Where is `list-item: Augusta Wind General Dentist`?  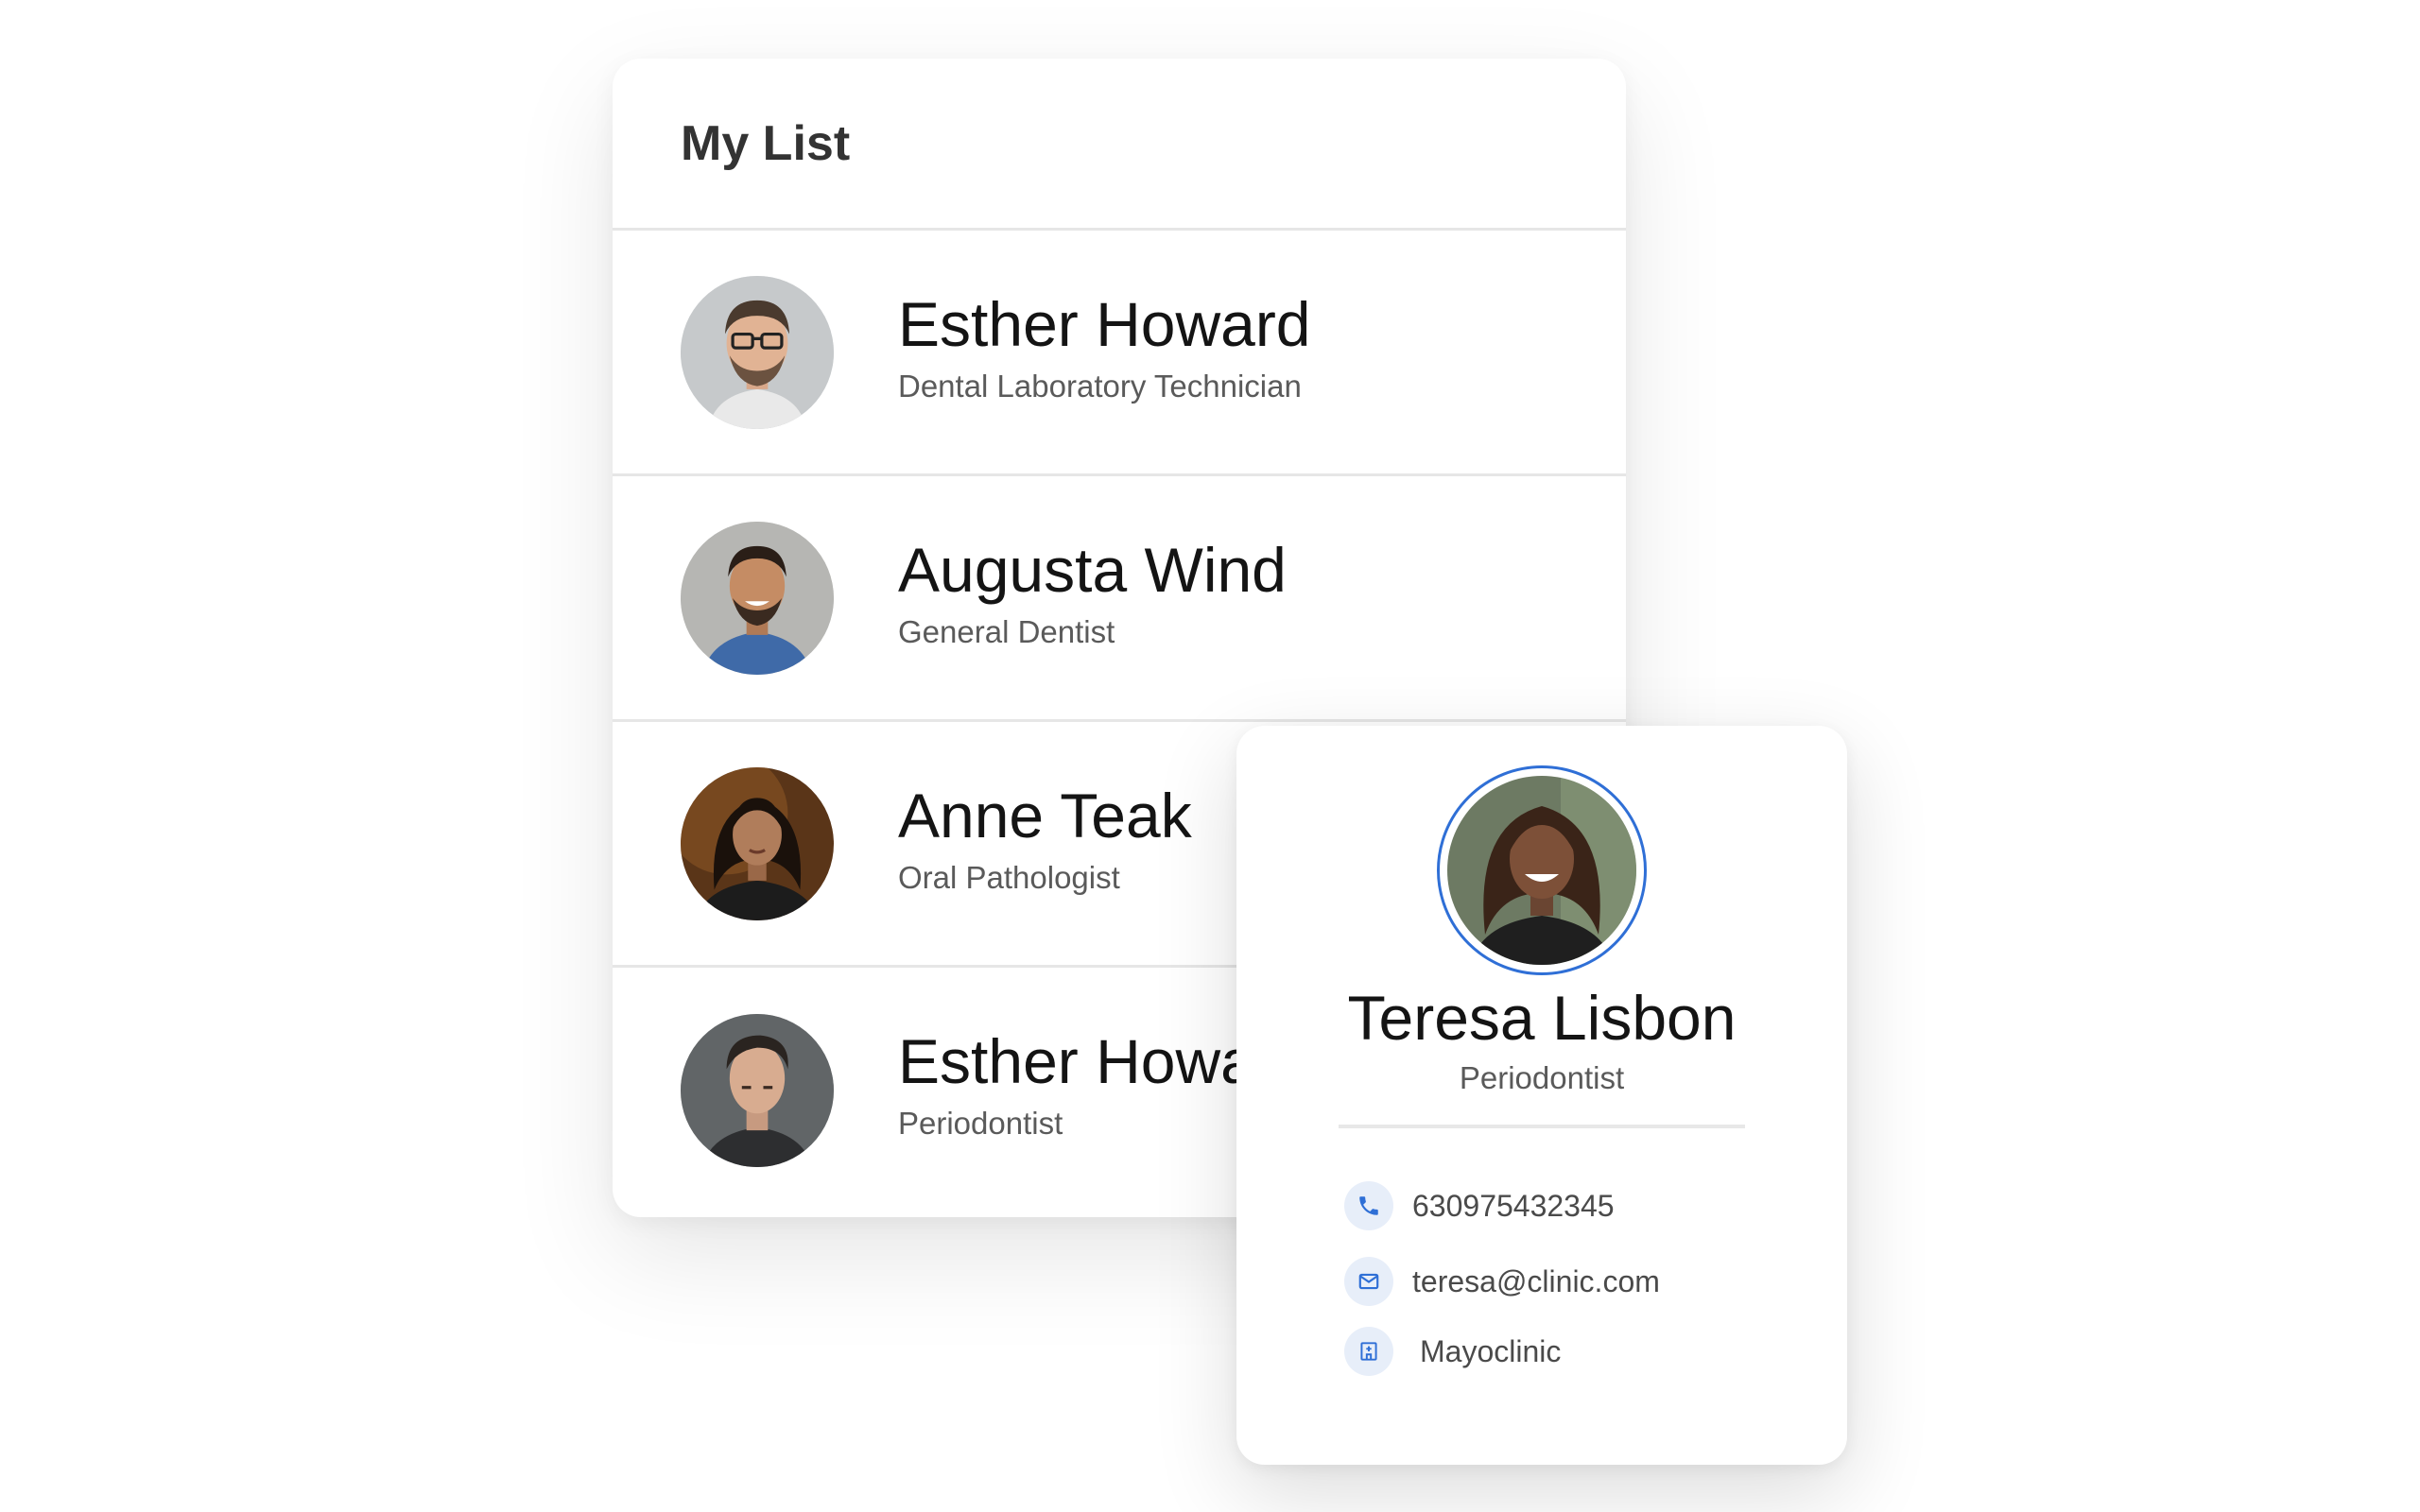 list-item: Augusta Wind General Dentist is located at coordinates (1119, 599).